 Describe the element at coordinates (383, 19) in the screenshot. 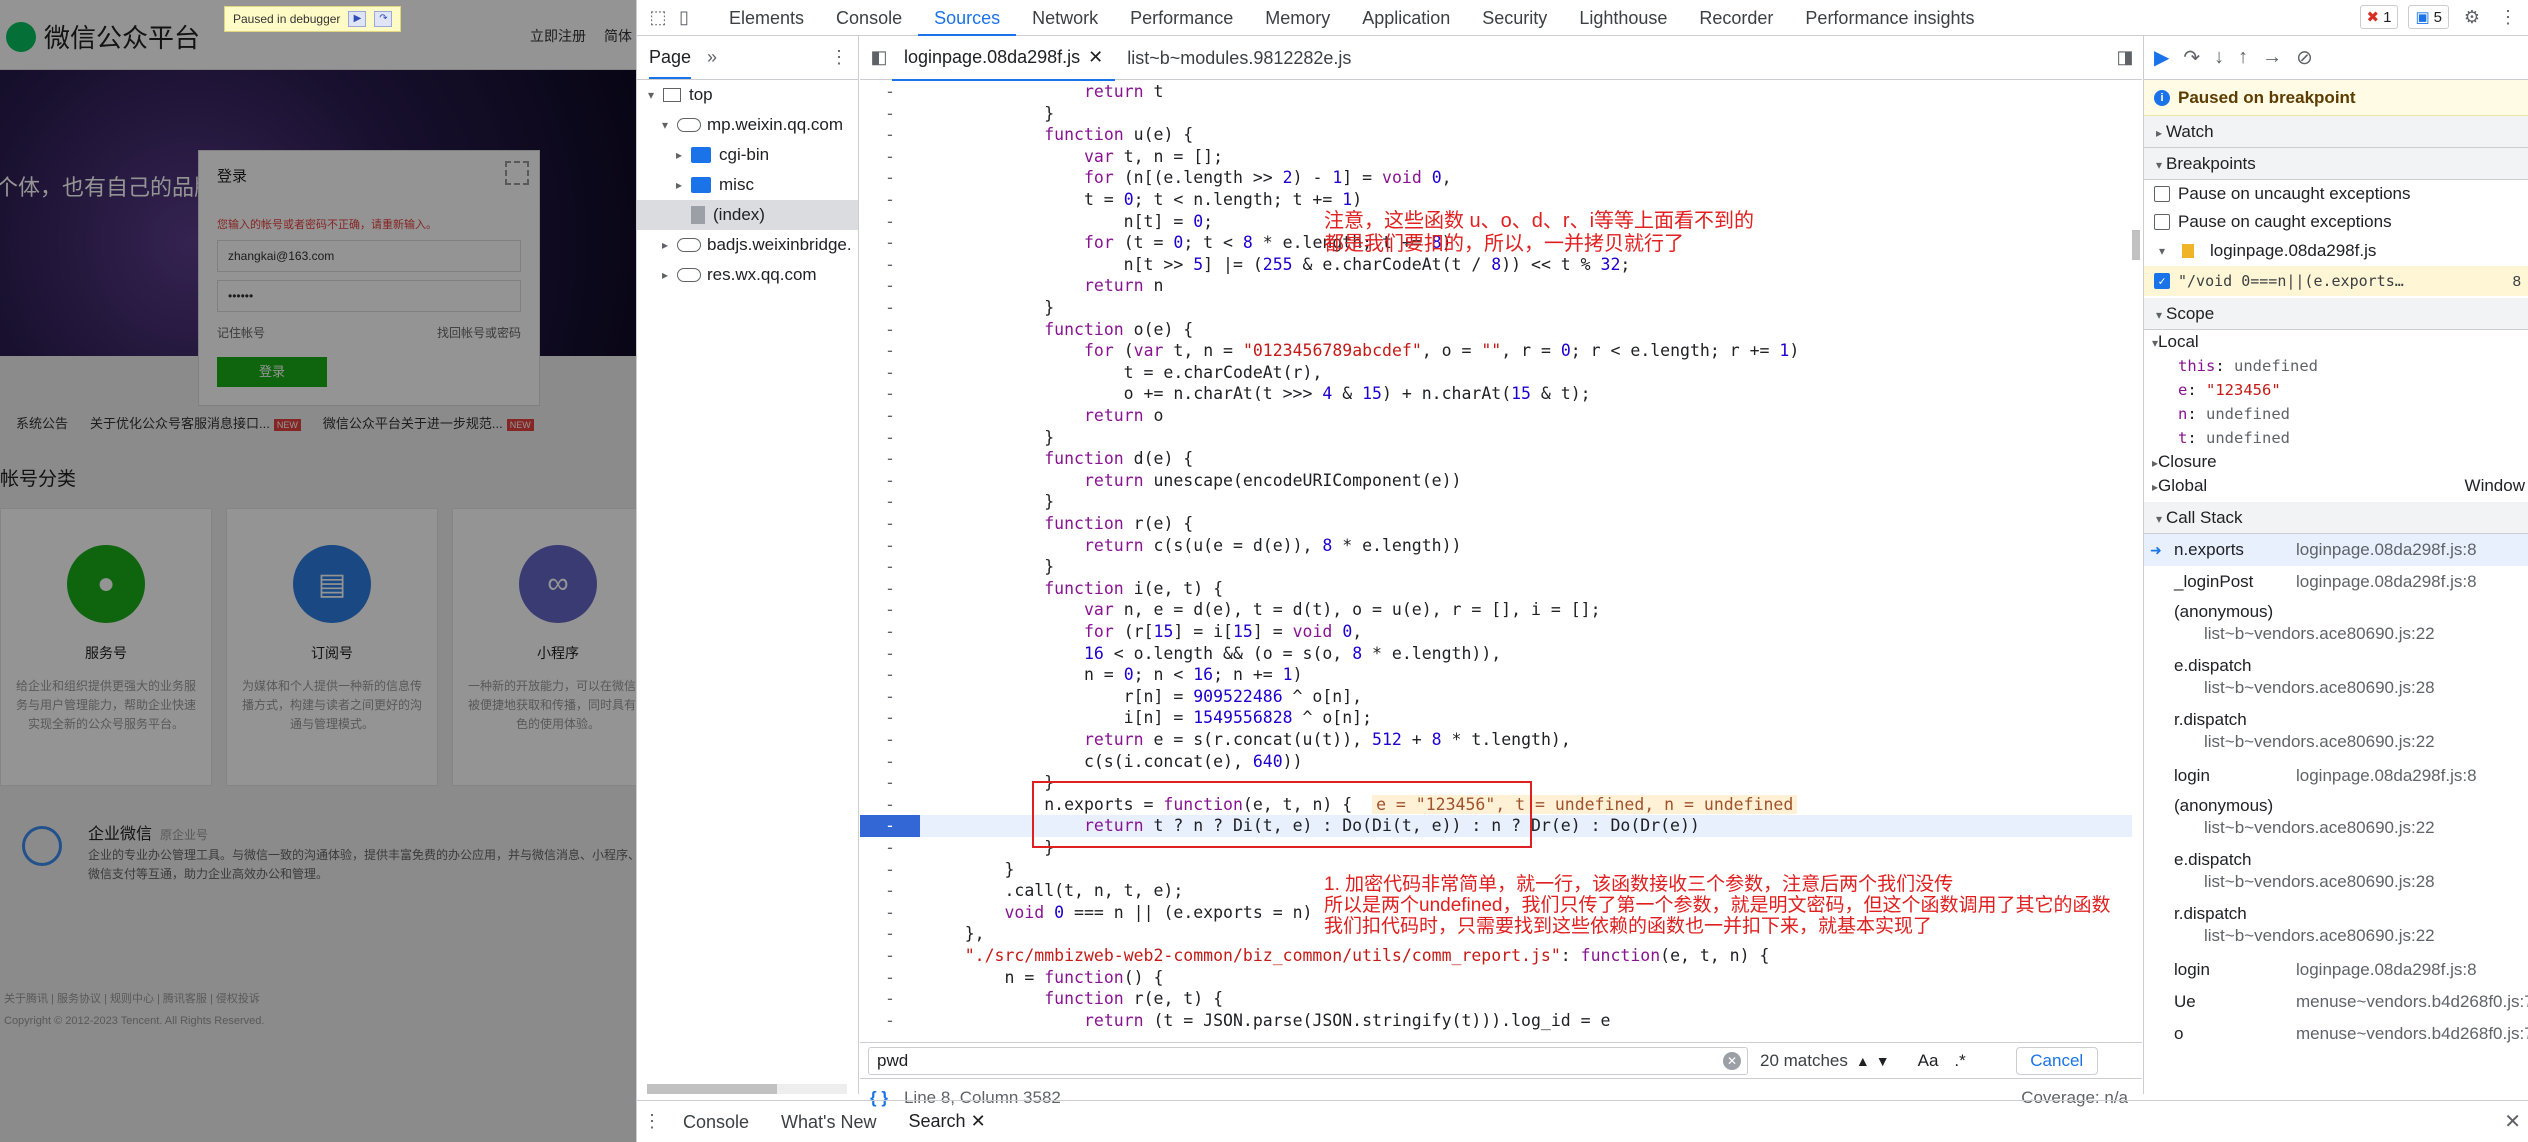

I see `step-over-icon: ↷` at that location.